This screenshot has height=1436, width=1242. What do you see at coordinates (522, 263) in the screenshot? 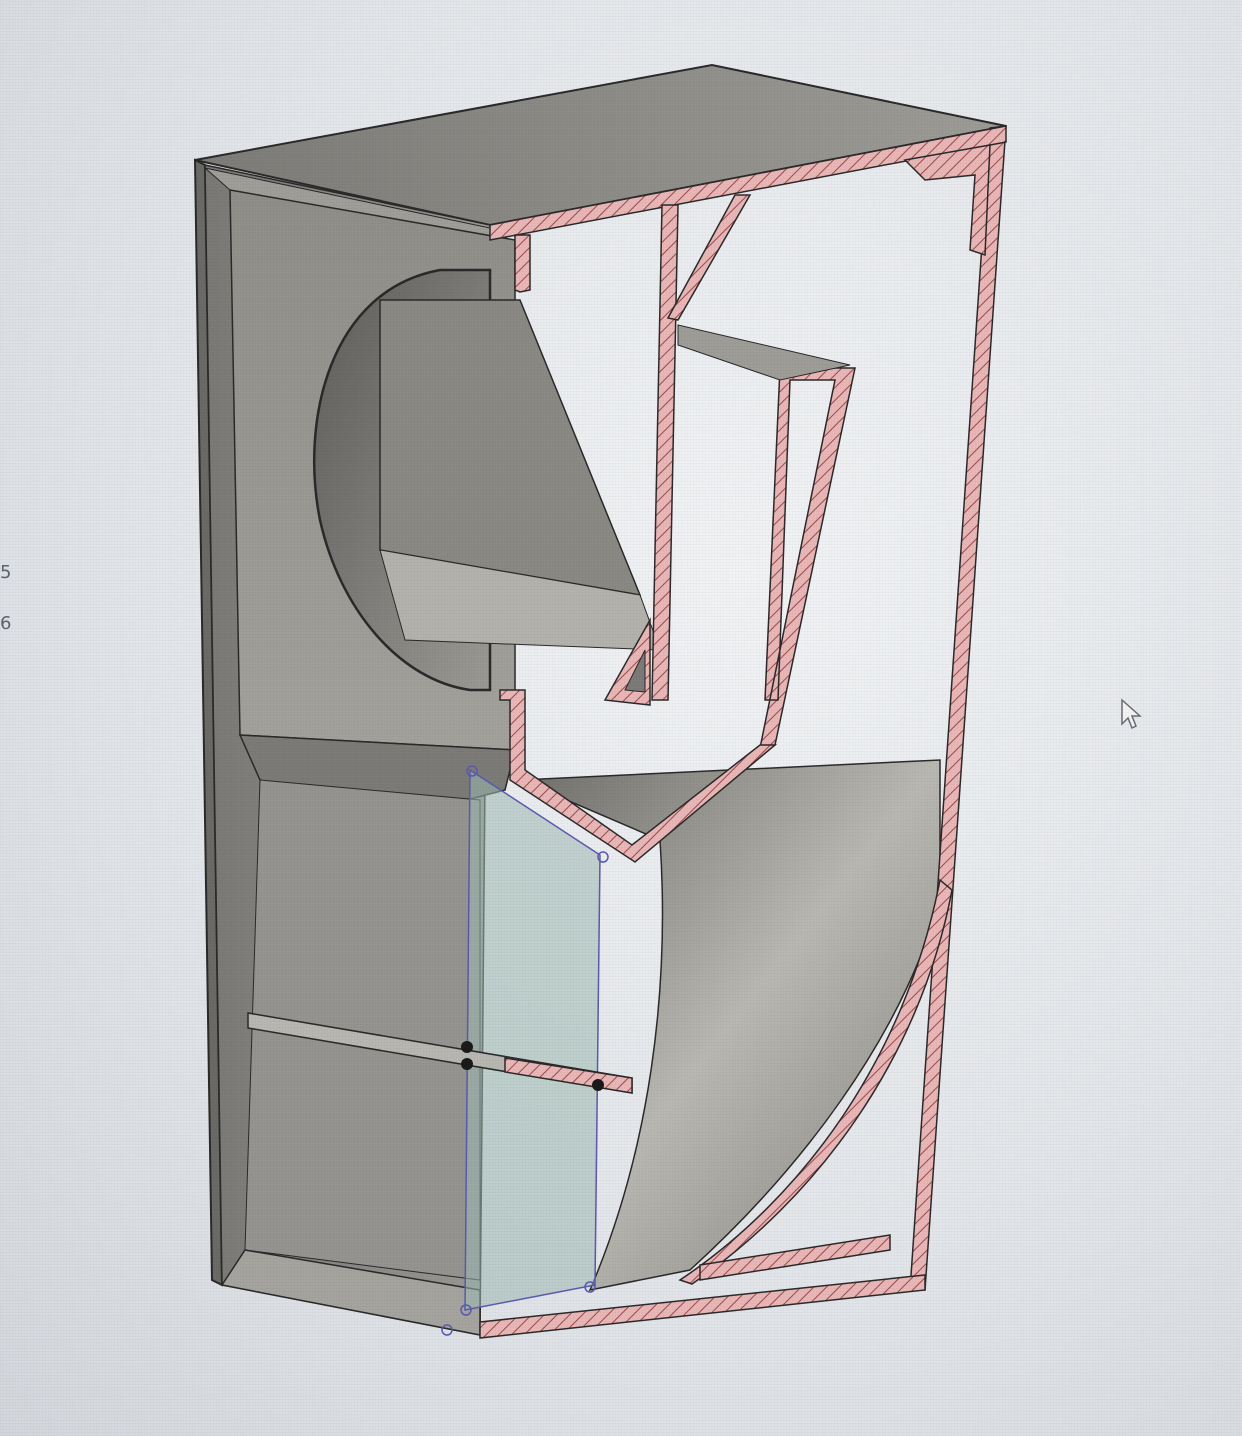
I see `section-baffle-upper` at bounding box center [522, 263].